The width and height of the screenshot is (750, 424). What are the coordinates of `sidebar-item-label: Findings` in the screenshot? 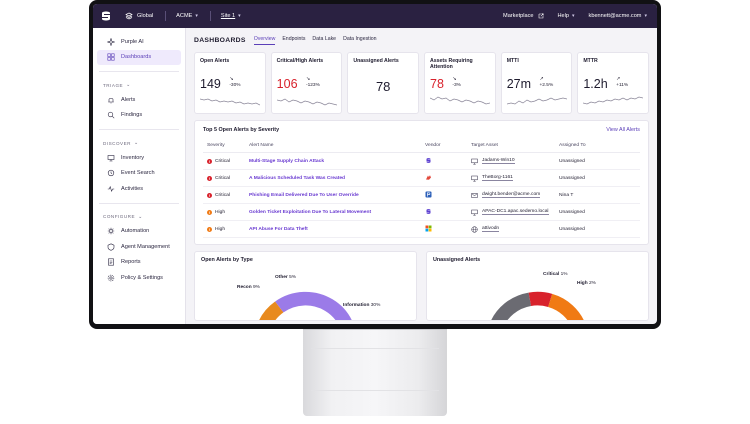 It's located at (132, 115).